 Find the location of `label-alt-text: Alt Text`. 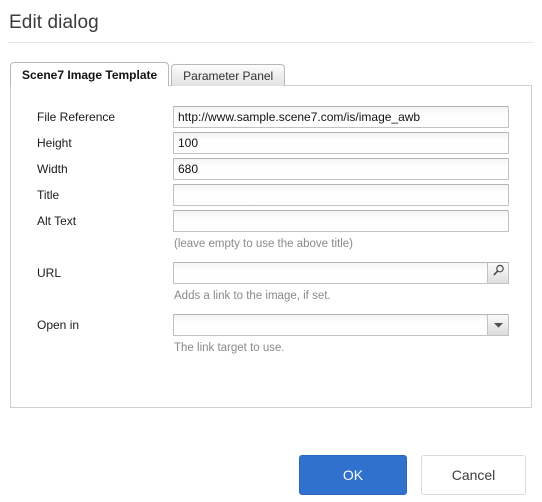

label-alt-text: Alt Text is located at coordinates (57, 221).